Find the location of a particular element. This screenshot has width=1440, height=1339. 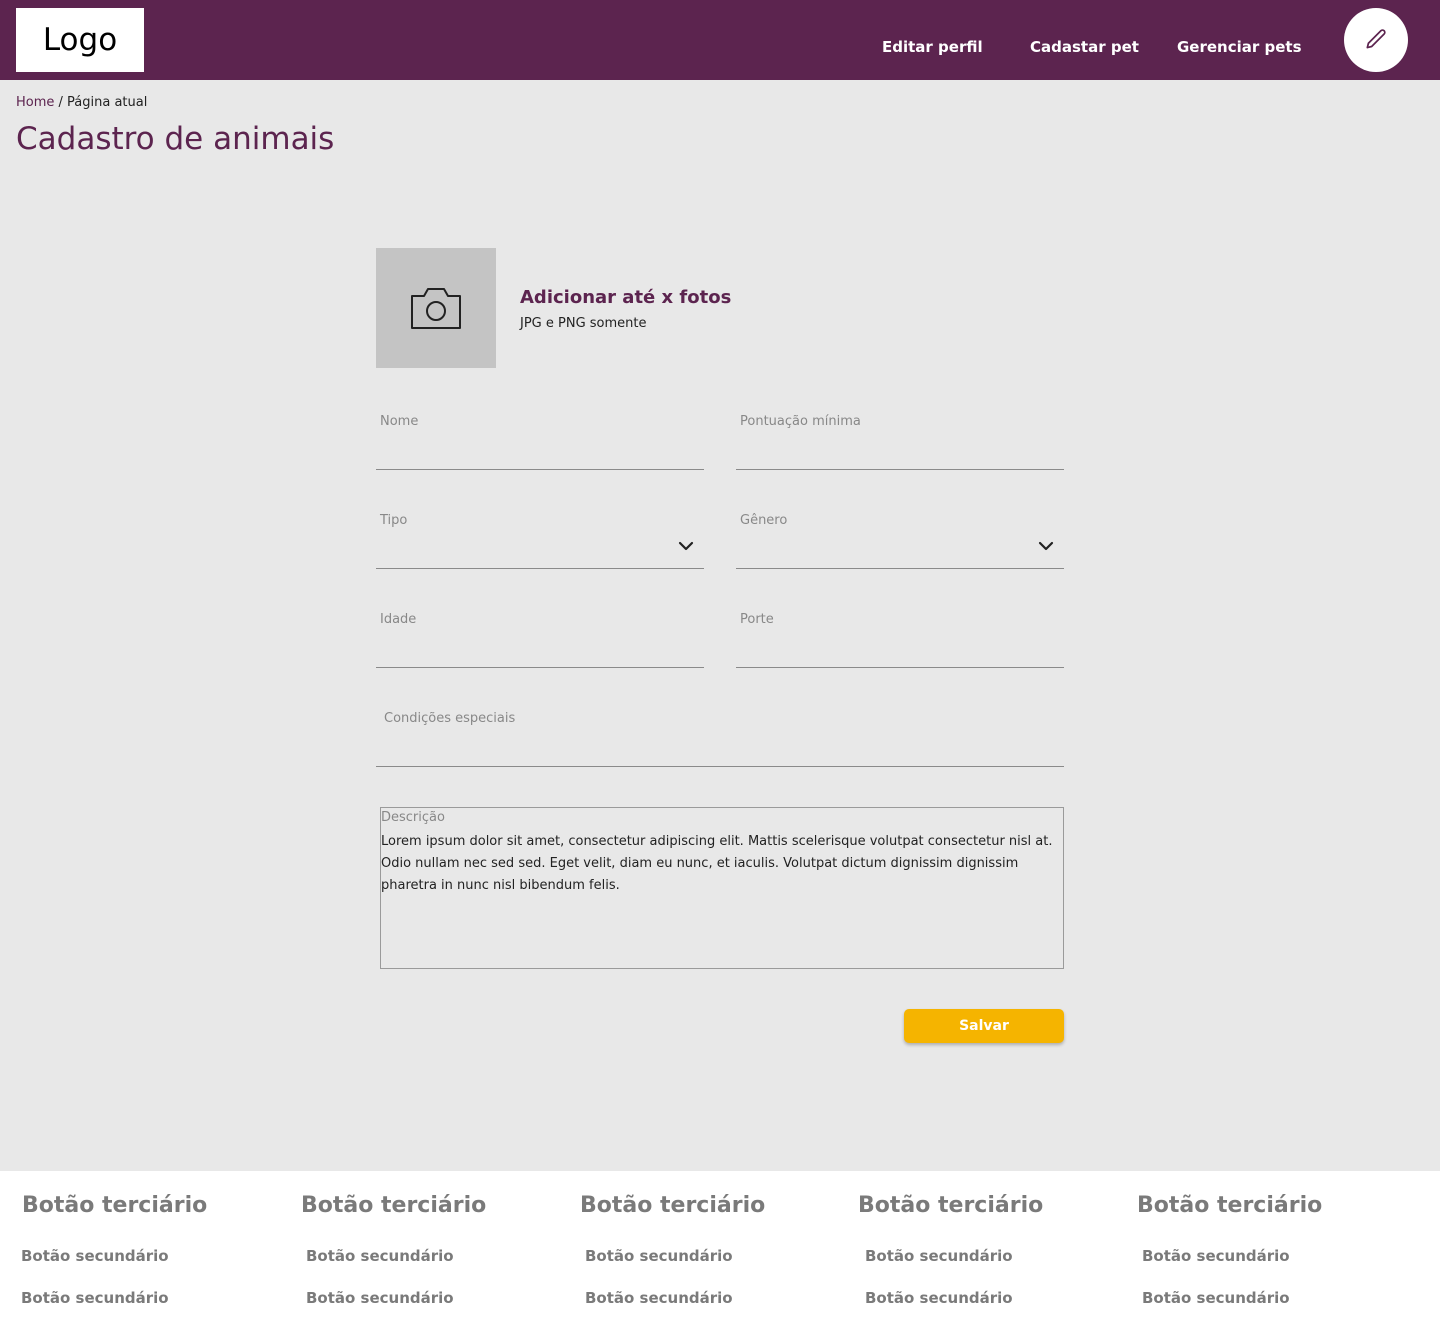

nav-gerenciar-pets: Gerenciar pets is located at coordinates (1239, 47).